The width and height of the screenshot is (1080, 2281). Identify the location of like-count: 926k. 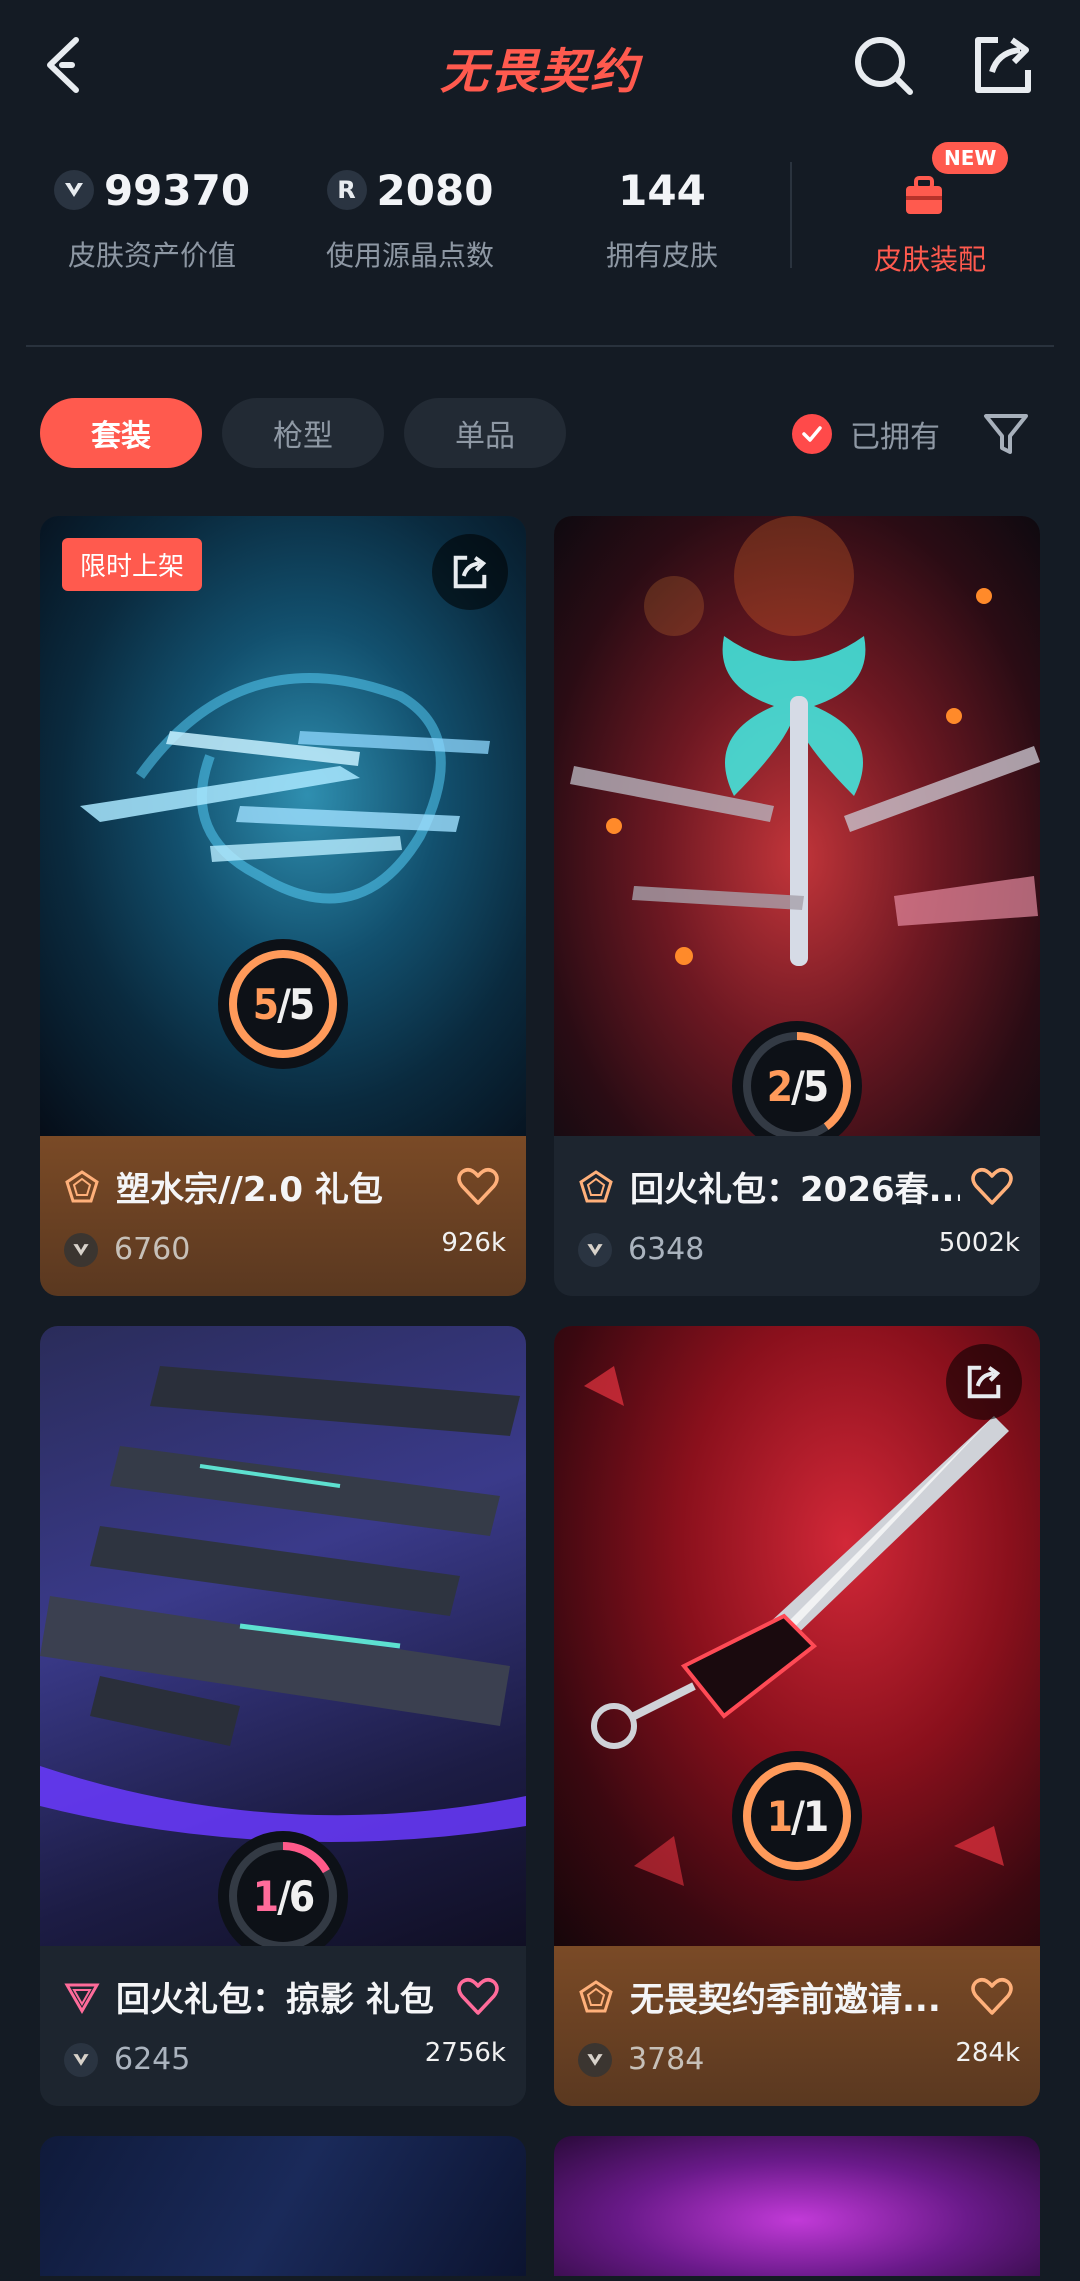
(473, 1243).